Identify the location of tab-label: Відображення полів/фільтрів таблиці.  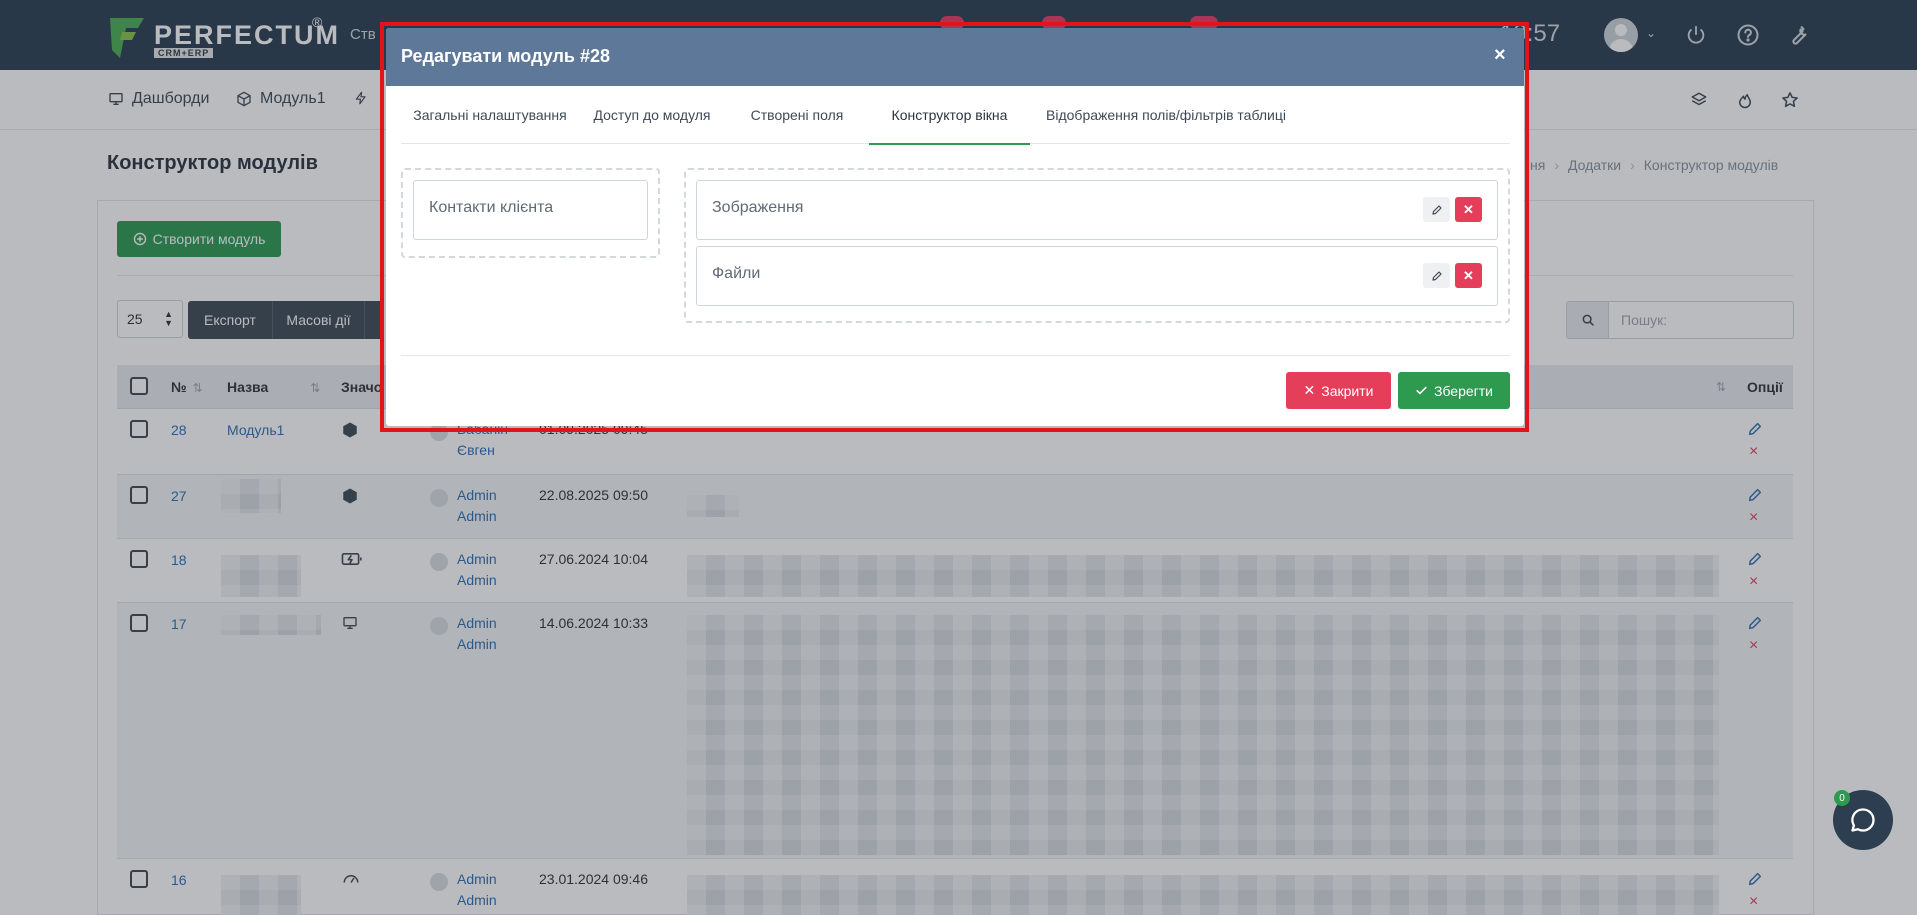
(1166, 115).